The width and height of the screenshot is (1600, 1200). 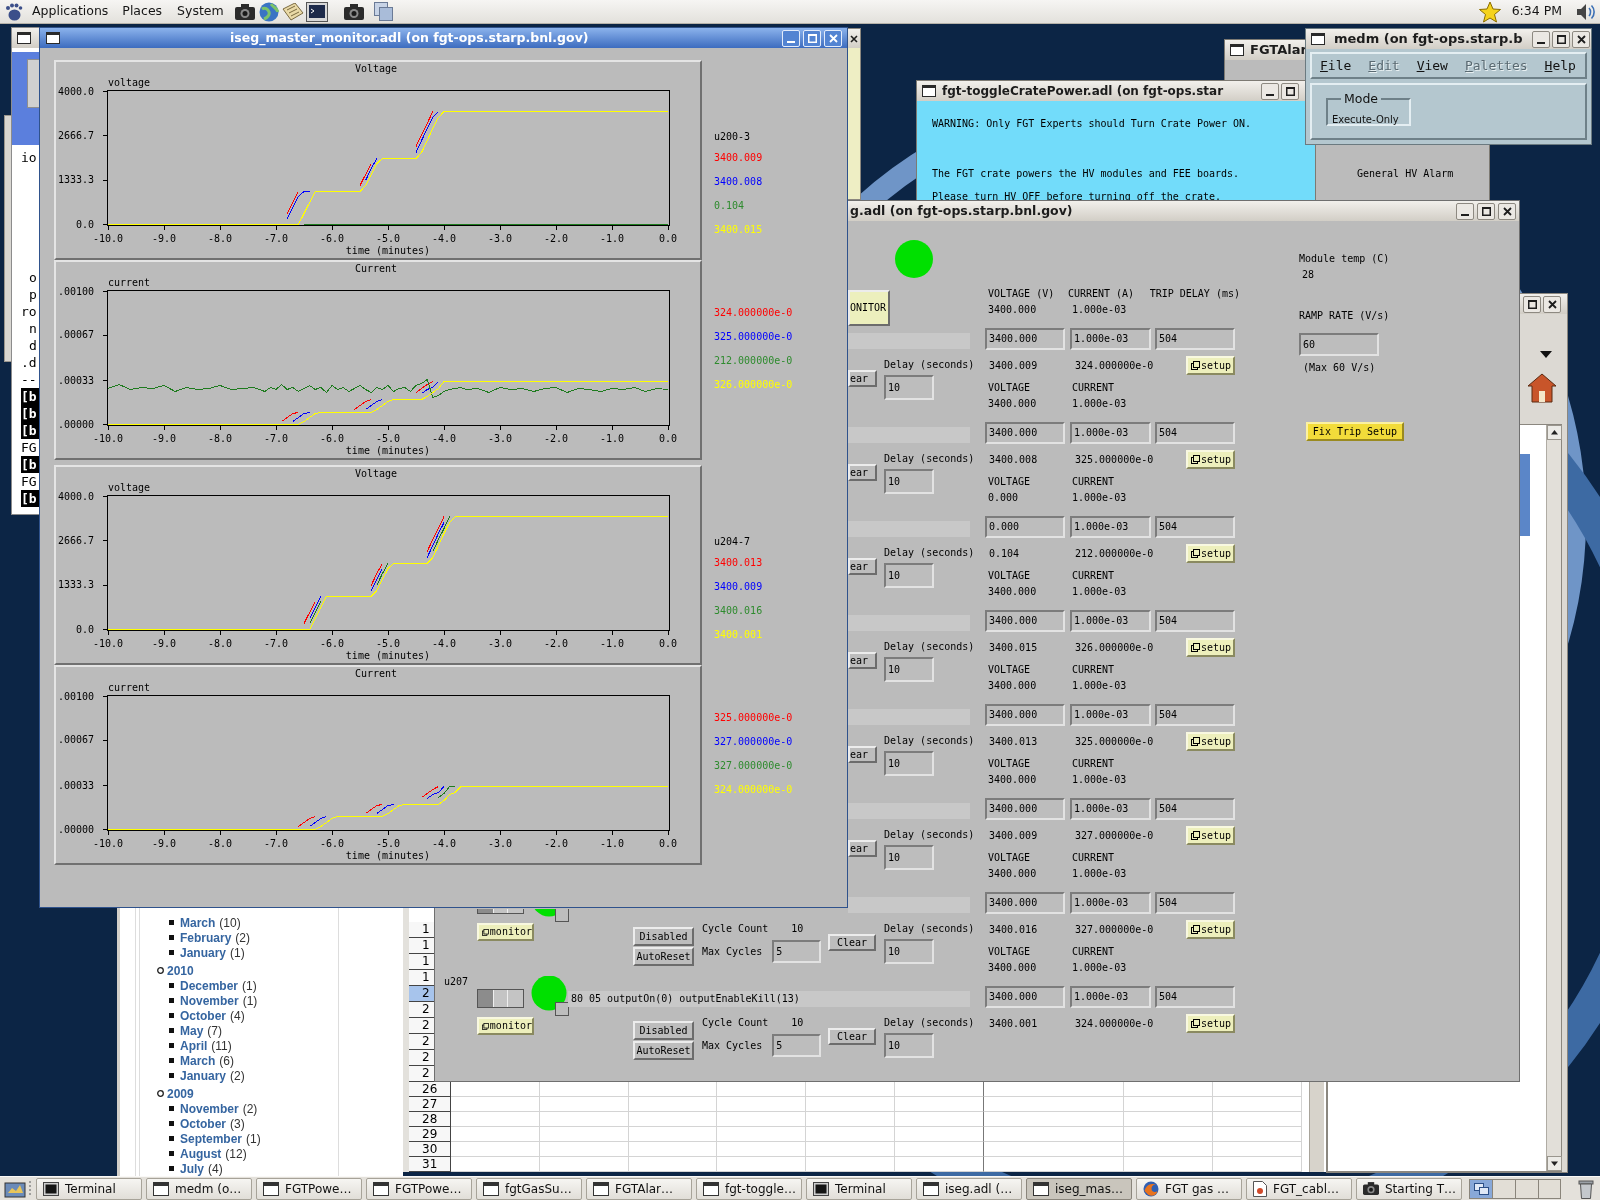 What do you see at coordinates (505, 1026) in the screenshot?
I see `monitor-button: monitor` at bounding box center [505, 1026].